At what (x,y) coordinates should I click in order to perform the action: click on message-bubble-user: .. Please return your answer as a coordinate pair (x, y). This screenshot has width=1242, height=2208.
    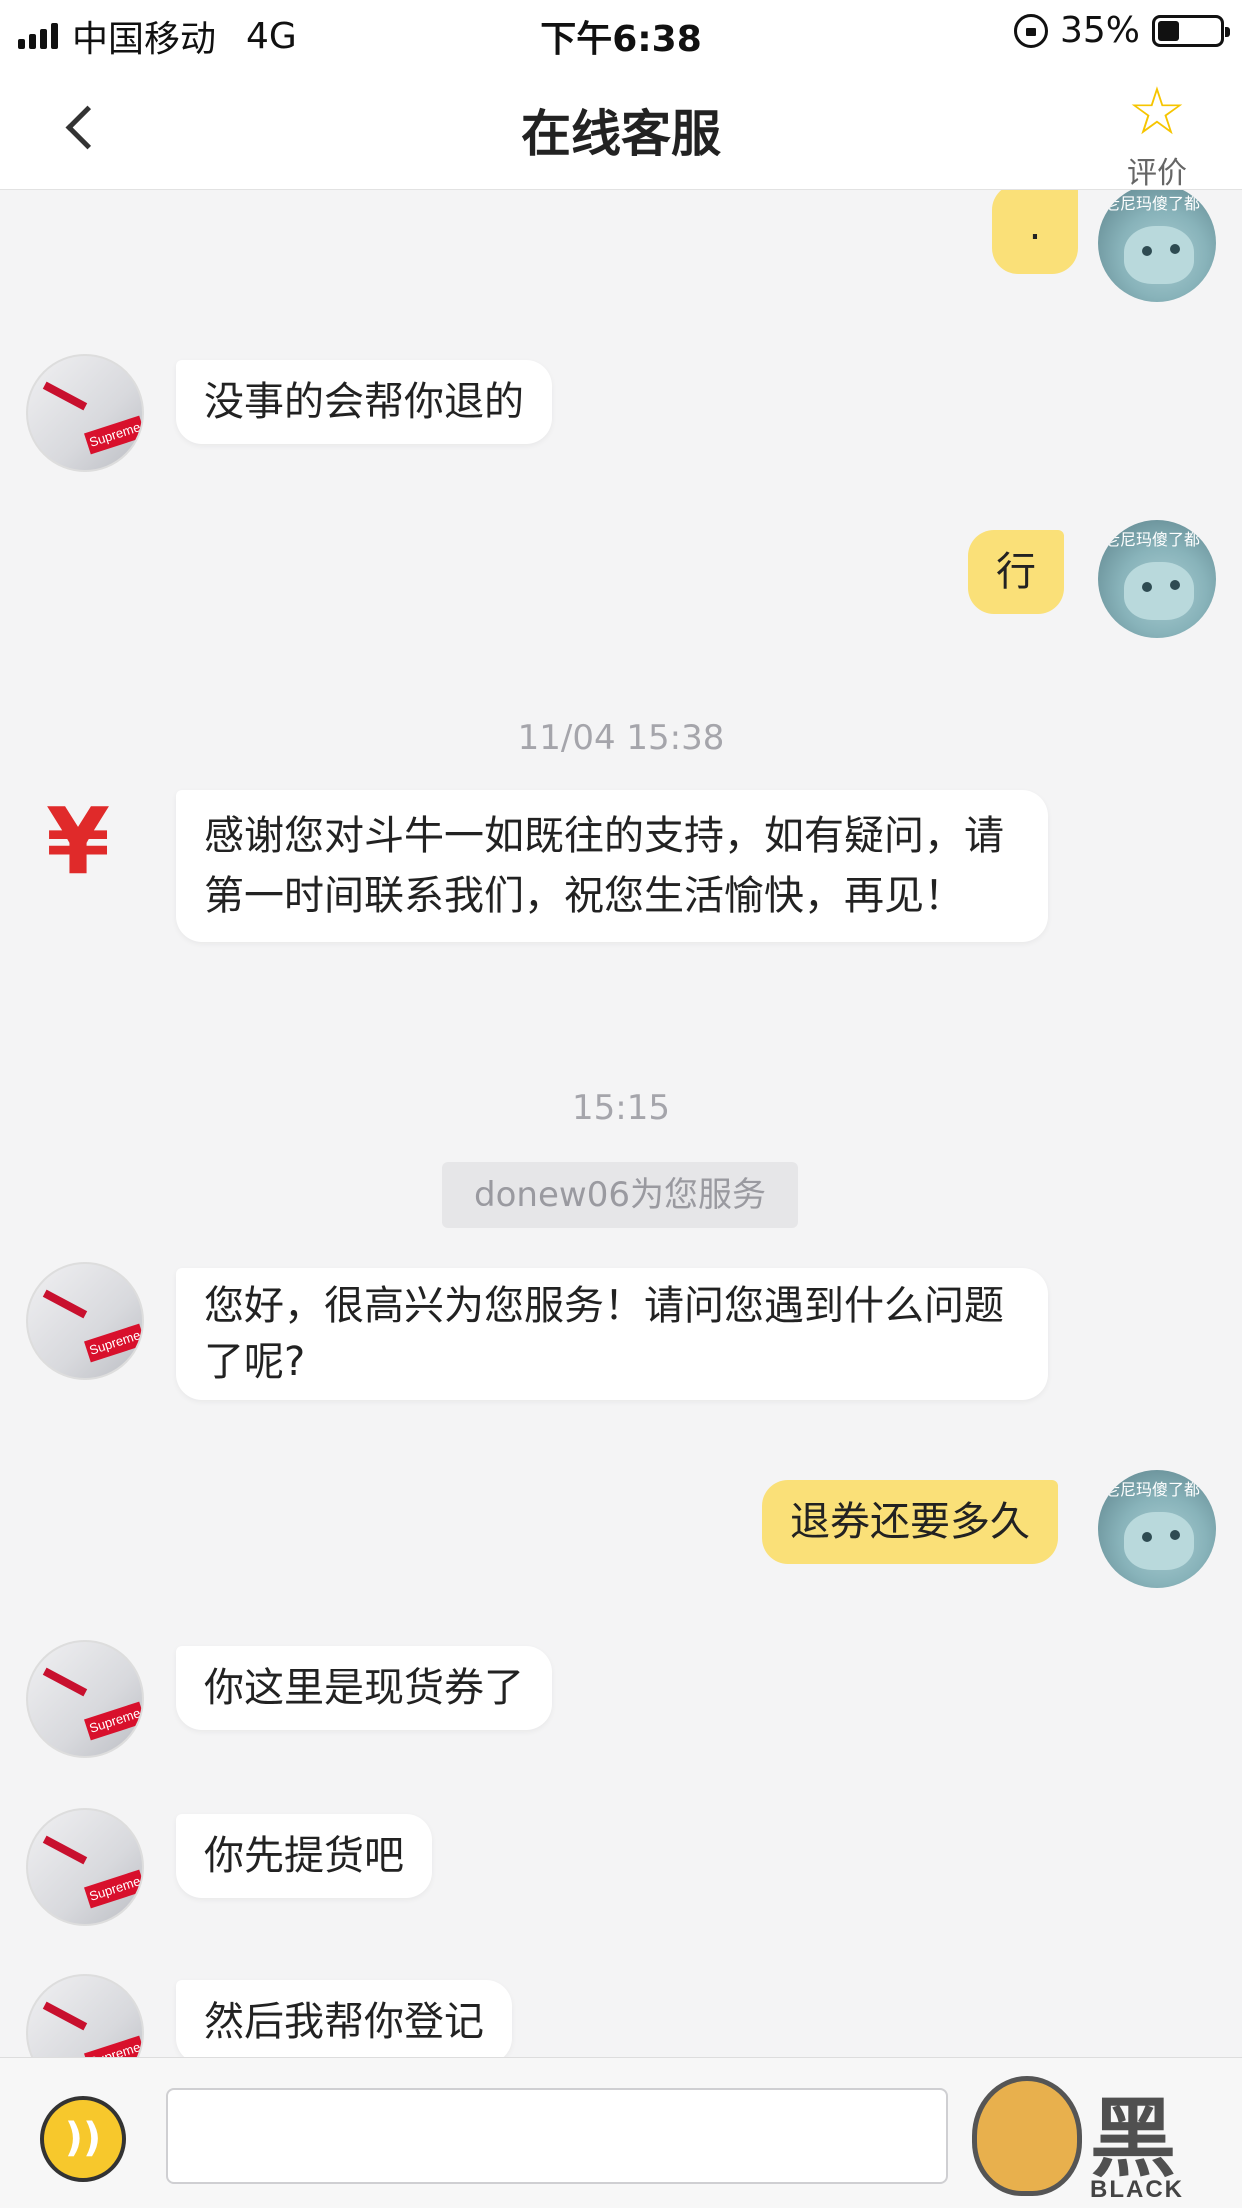
    Looking at the image, I should click on (1035, 232).